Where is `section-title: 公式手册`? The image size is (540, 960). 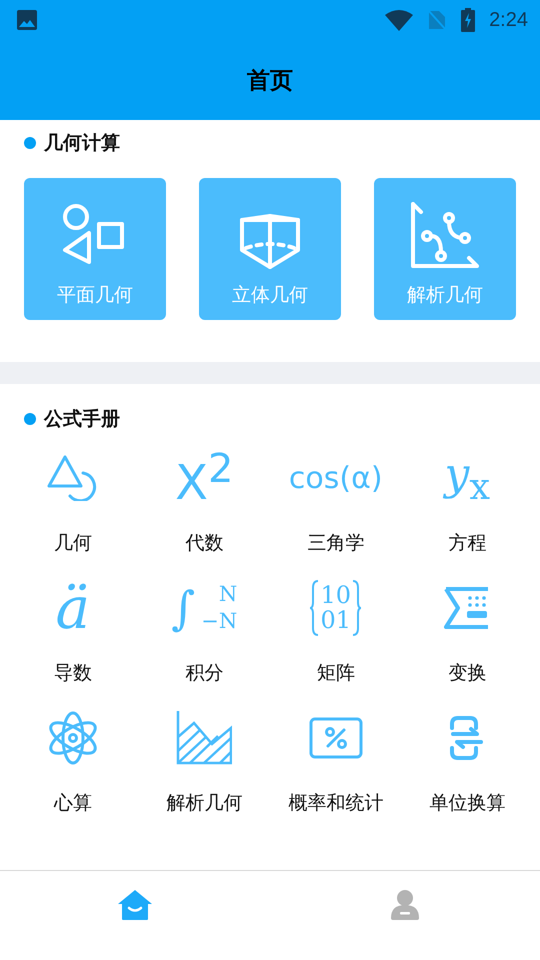 section-title: 公式手册 is located at coordinates (82, 419).